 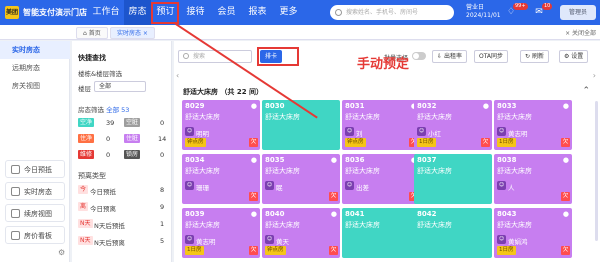 What do you see at coordinates (449, 56) in the screenshot?
I see `occupancy-button: ⇩ 出租率` at bounding box center [449, 56].